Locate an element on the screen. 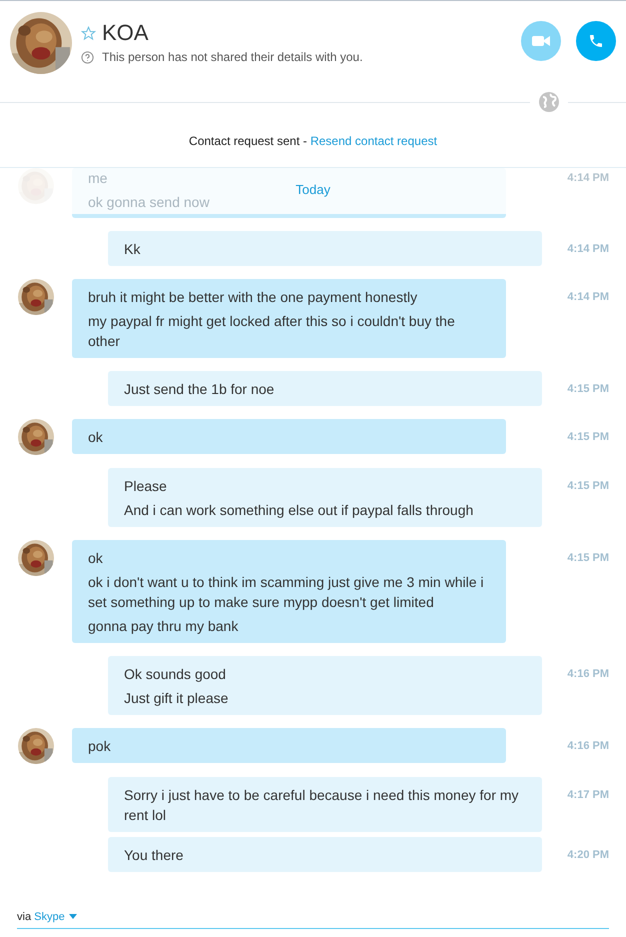  message-text: bruh it might be better with the one payment honestly is located at coordinates (253, 297).